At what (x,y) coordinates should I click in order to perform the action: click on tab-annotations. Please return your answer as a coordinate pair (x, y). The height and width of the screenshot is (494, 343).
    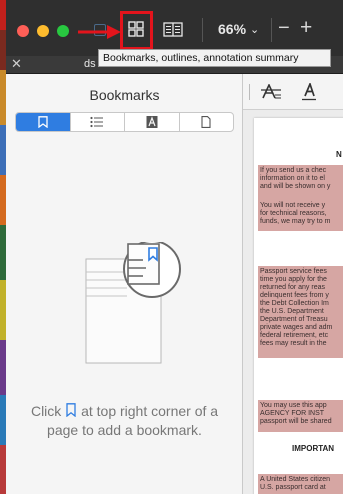
    Looking at the image, I should click on (152, 122).